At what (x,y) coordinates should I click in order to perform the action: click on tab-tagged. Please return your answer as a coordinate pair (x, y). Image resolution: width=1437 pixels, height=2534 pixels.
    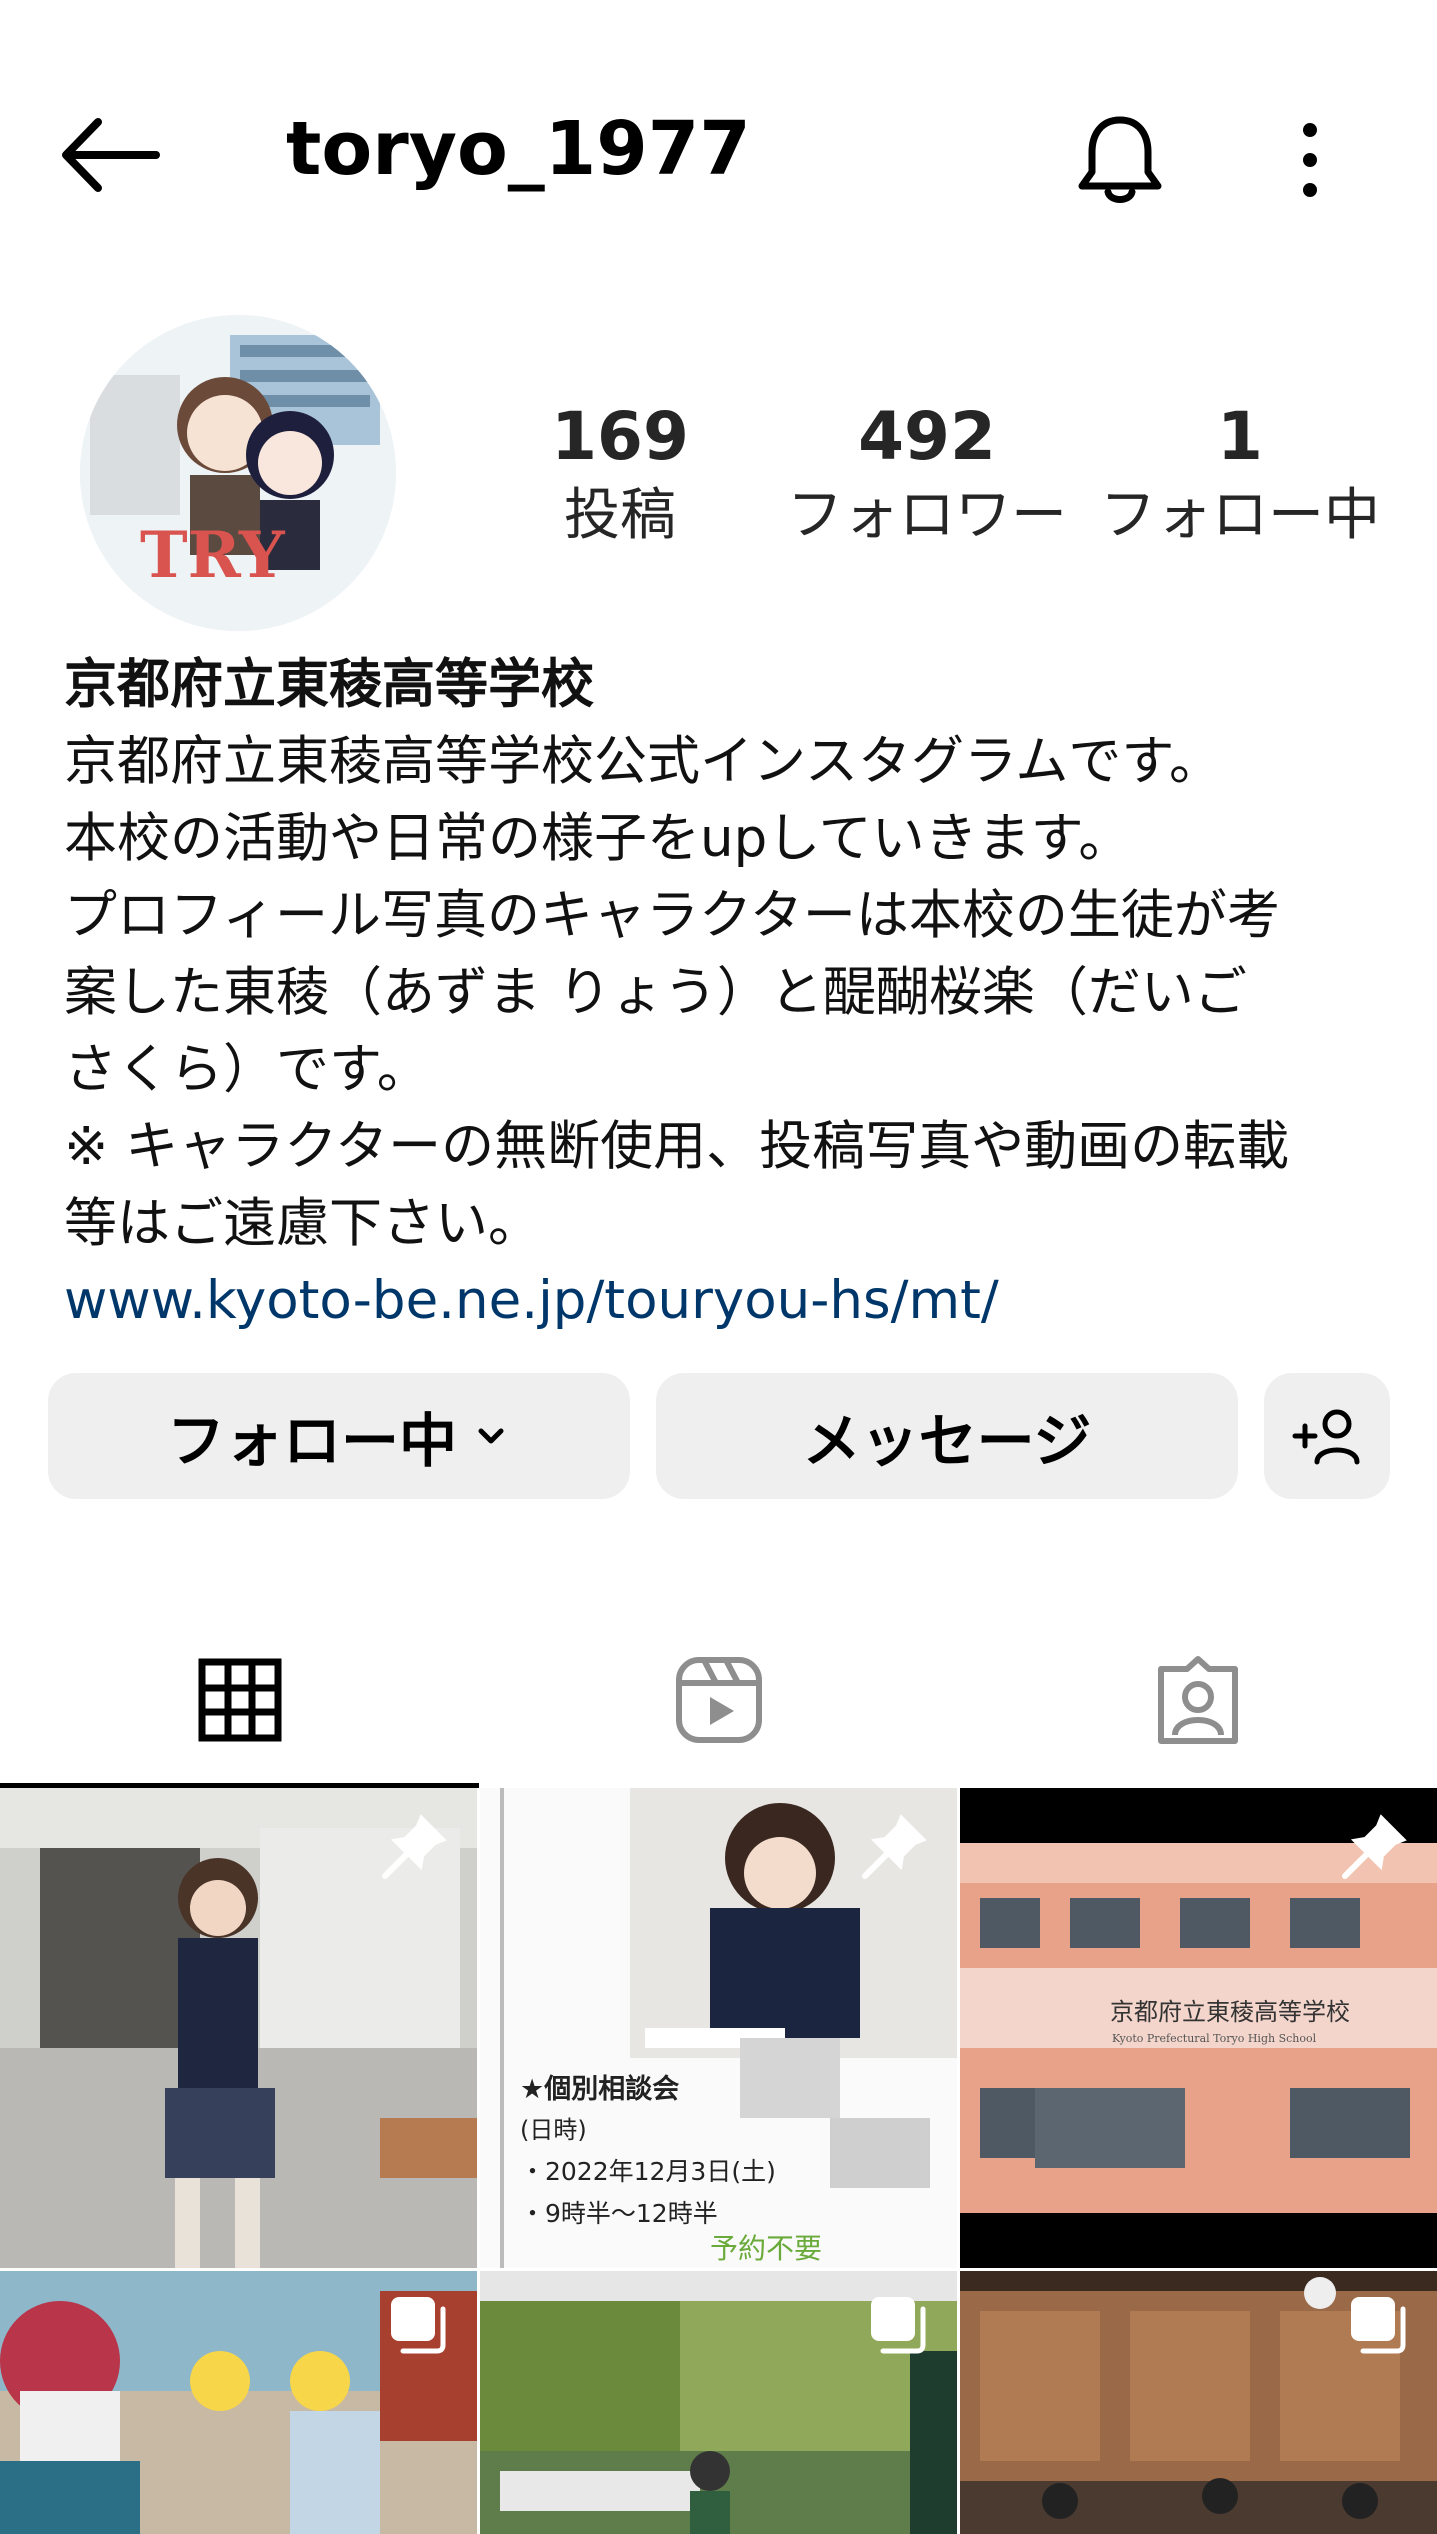
    Looking at the image, I should click on (1197, 1700).